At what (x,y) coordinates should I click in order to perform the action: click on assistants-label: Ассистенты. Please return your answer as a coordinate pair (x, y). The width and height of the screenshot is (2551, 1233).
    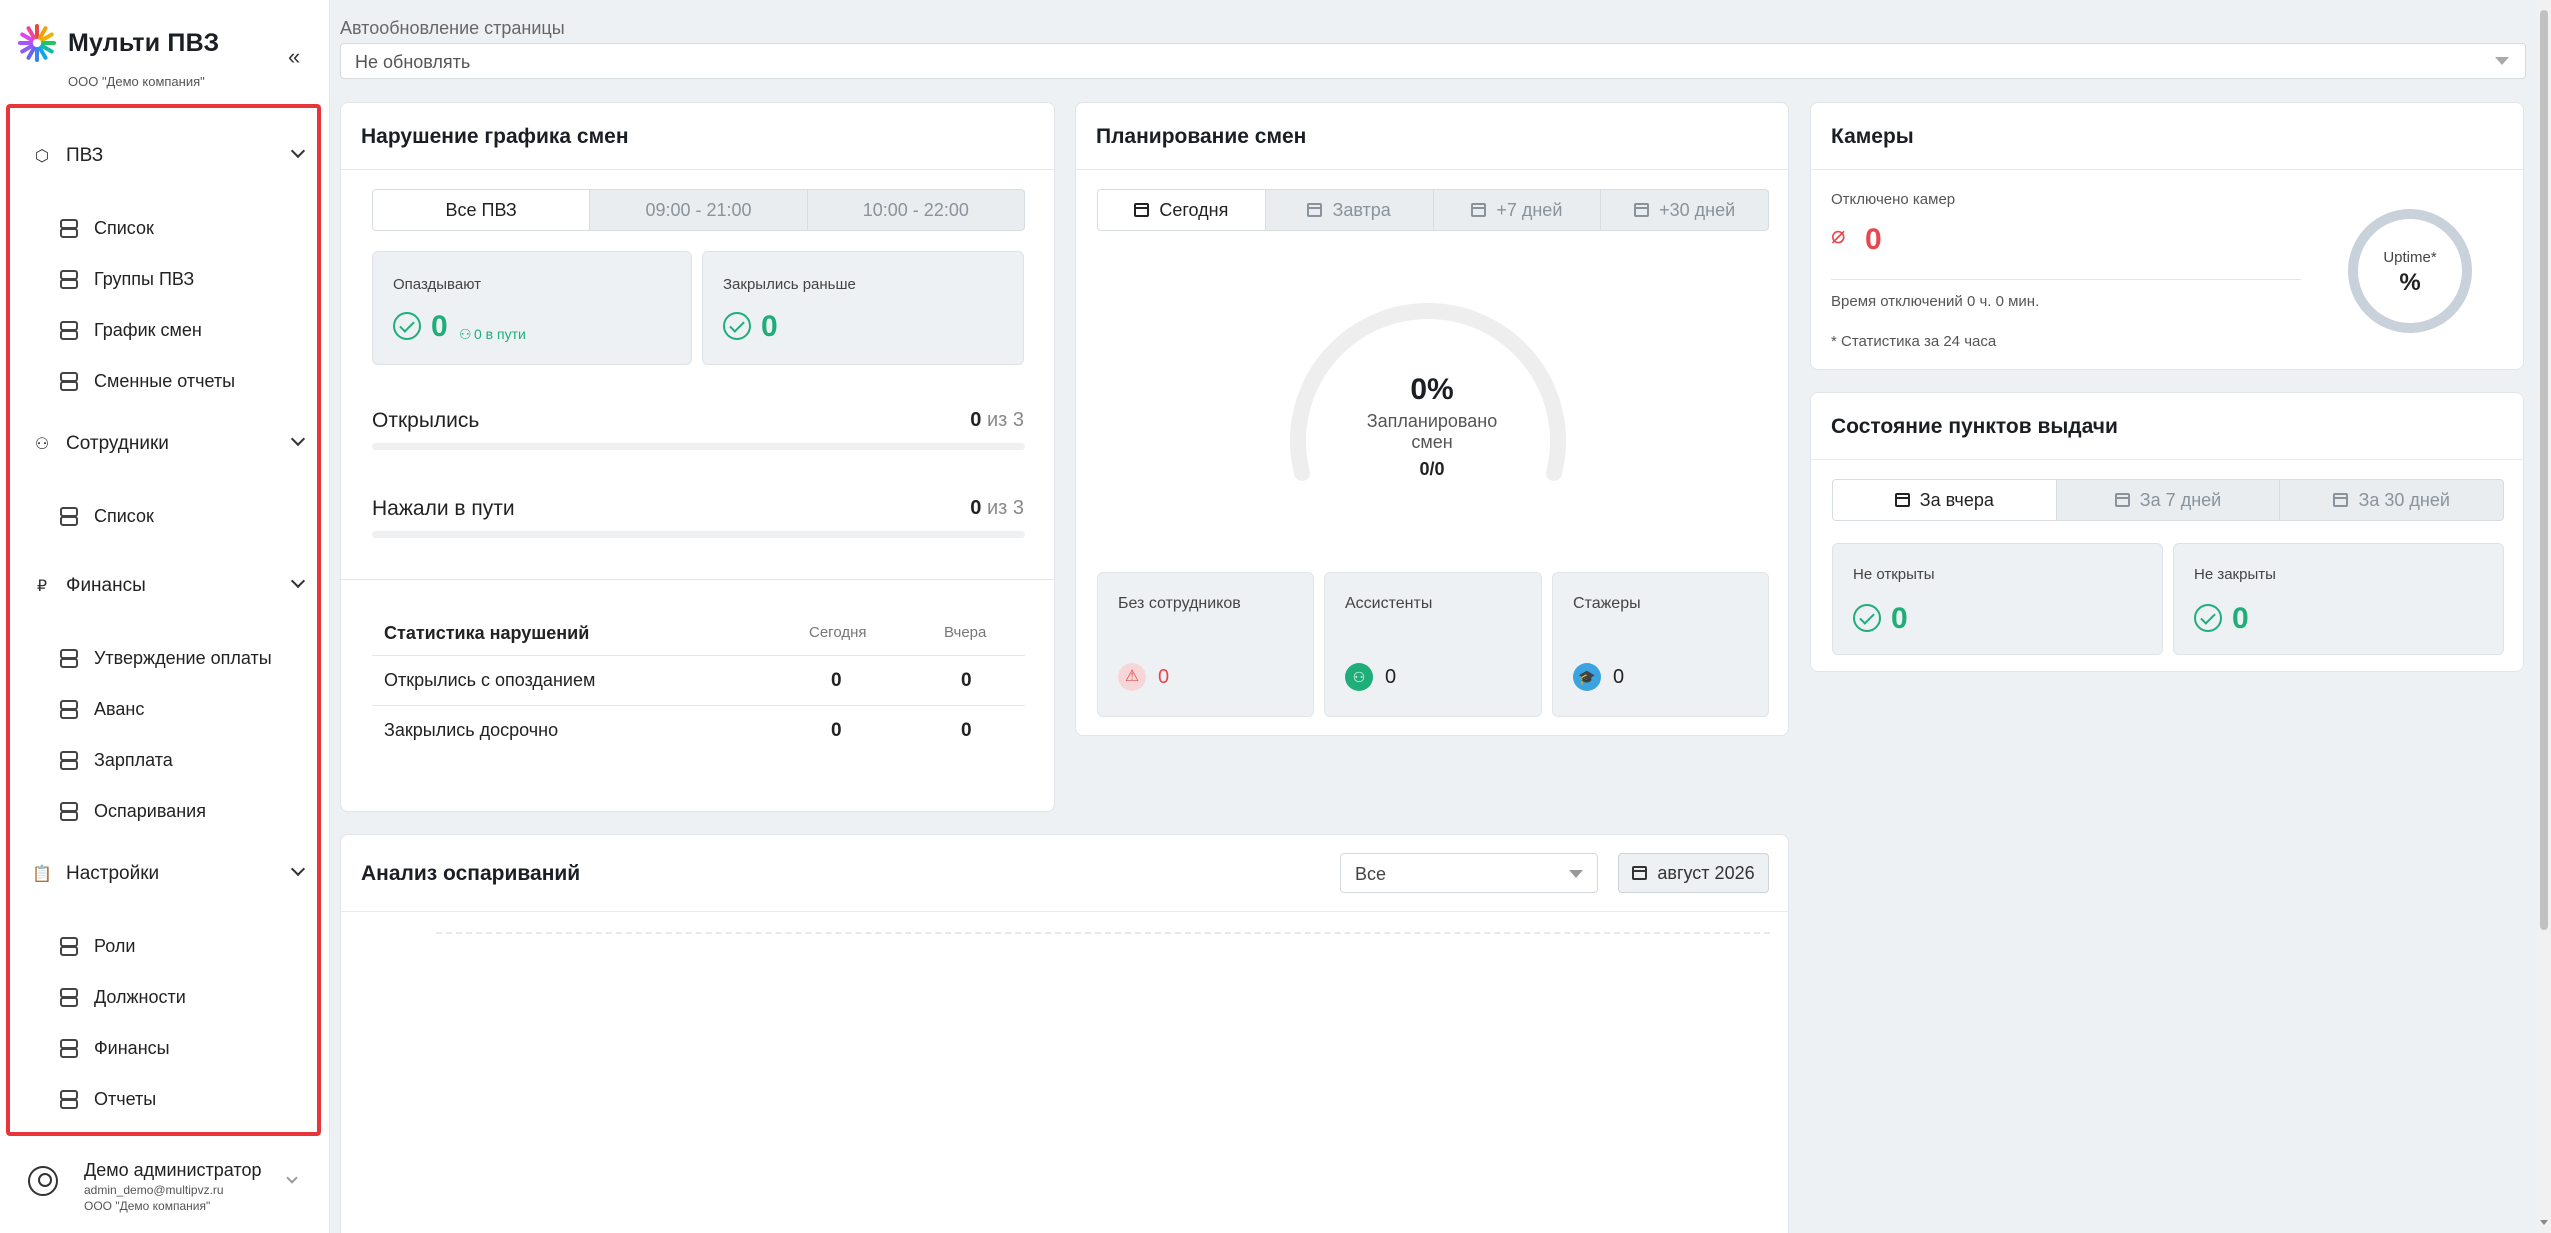
    Looking at the image, I should click on (1389, 603).